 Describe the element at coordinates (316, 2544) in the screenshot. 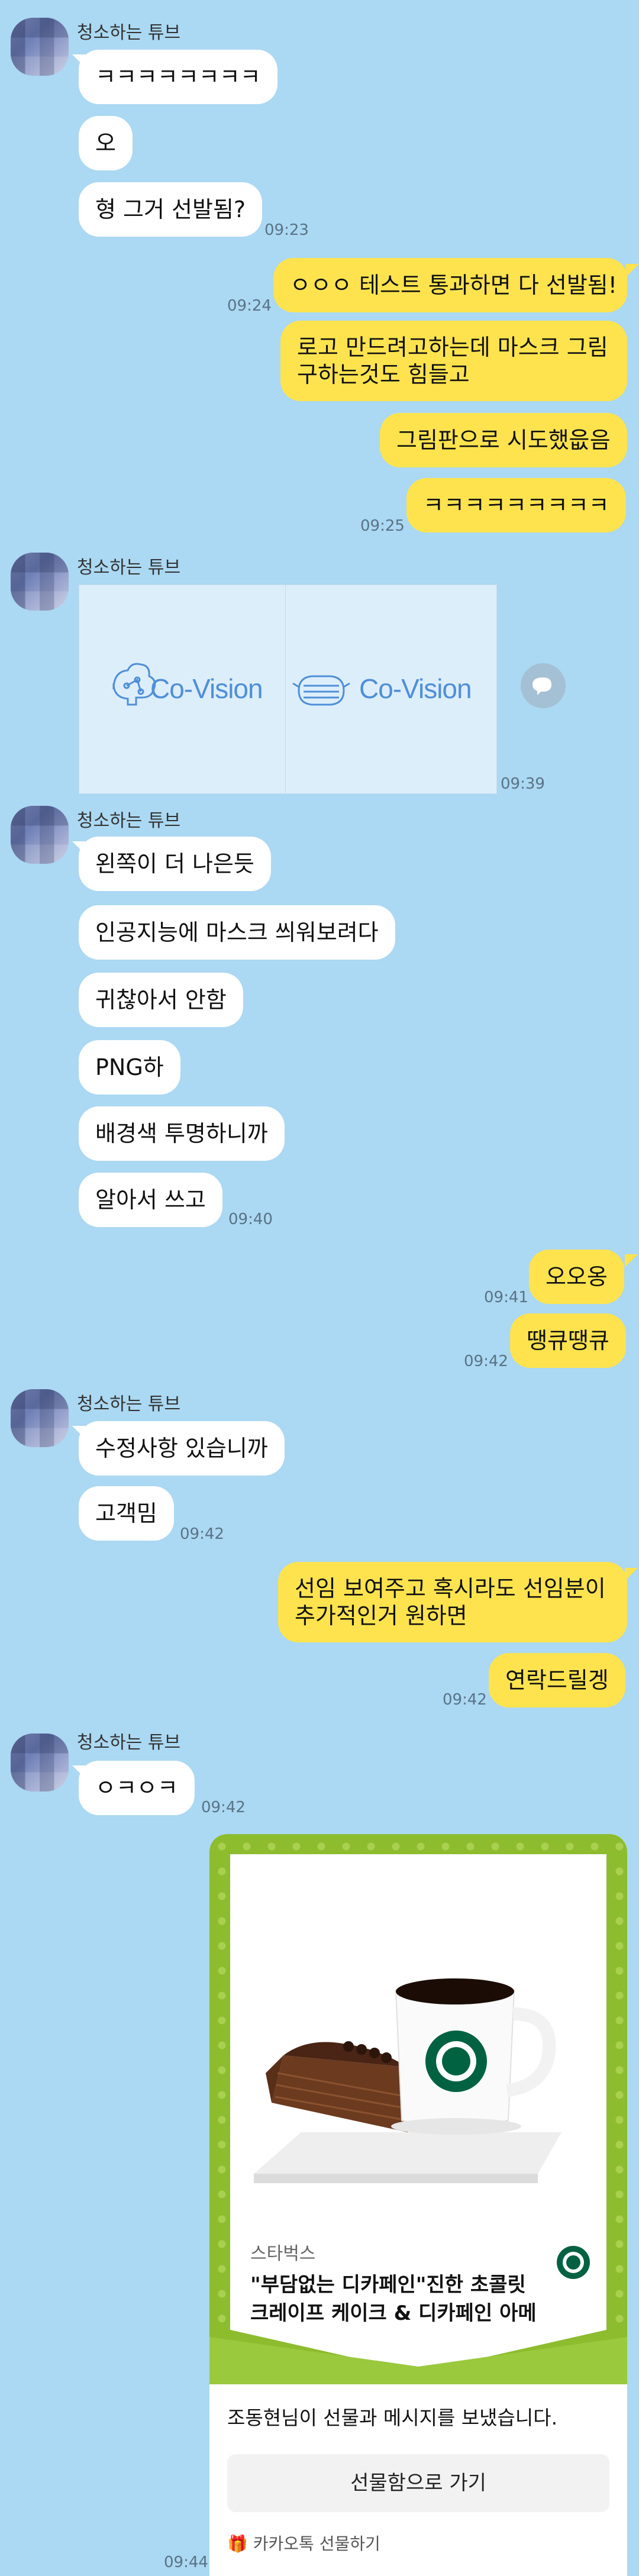

I see `gift-footer-label: 카카오톡 선물하기` at that location.